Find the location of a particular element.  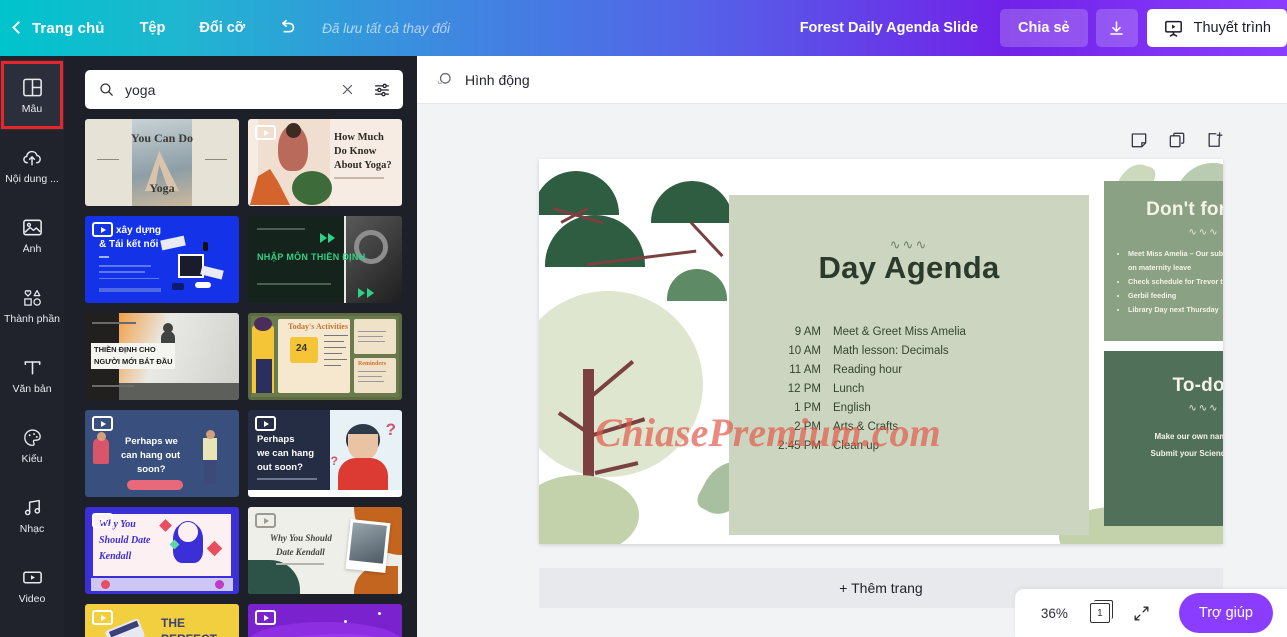

agenda-task: Reading hour is located at coordinates (868, 370).